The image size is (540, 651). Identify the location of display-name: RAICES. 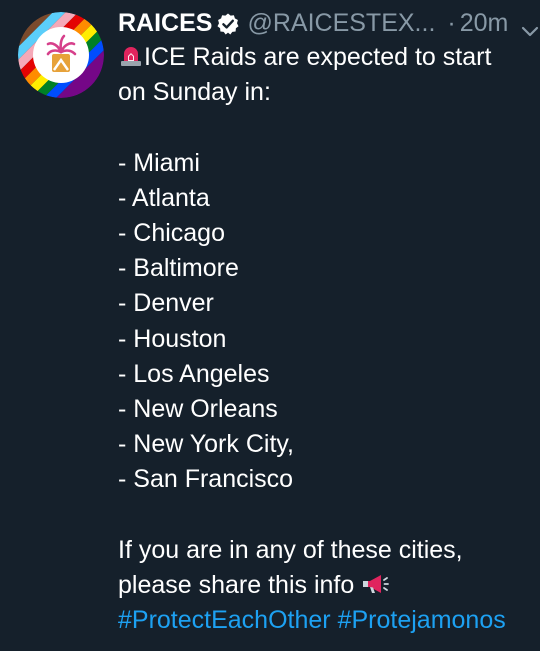
(165, 23).